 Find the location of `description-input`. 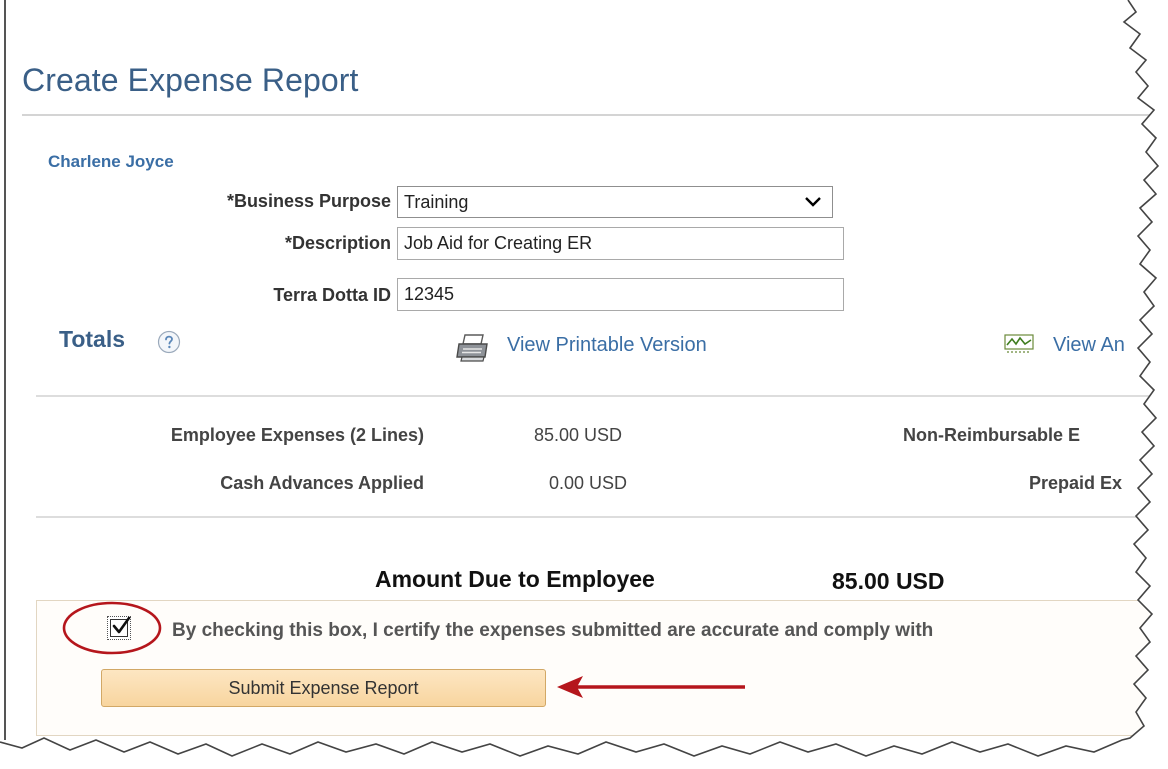

description-input is located at coordinates (620, 243).